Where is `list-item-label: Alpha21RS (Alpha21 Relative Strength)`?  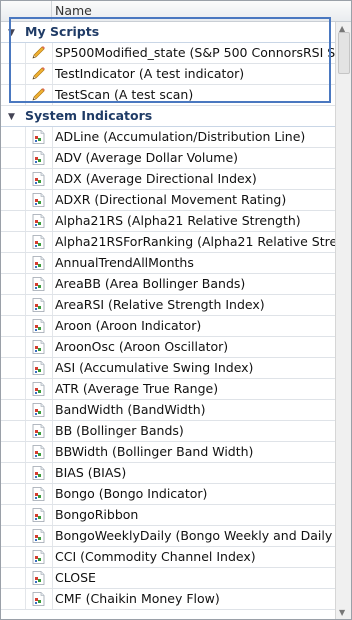 list-item-label: Alpha21RS (Alpha21 Relative Strength) is located at coordinates (178, 220).